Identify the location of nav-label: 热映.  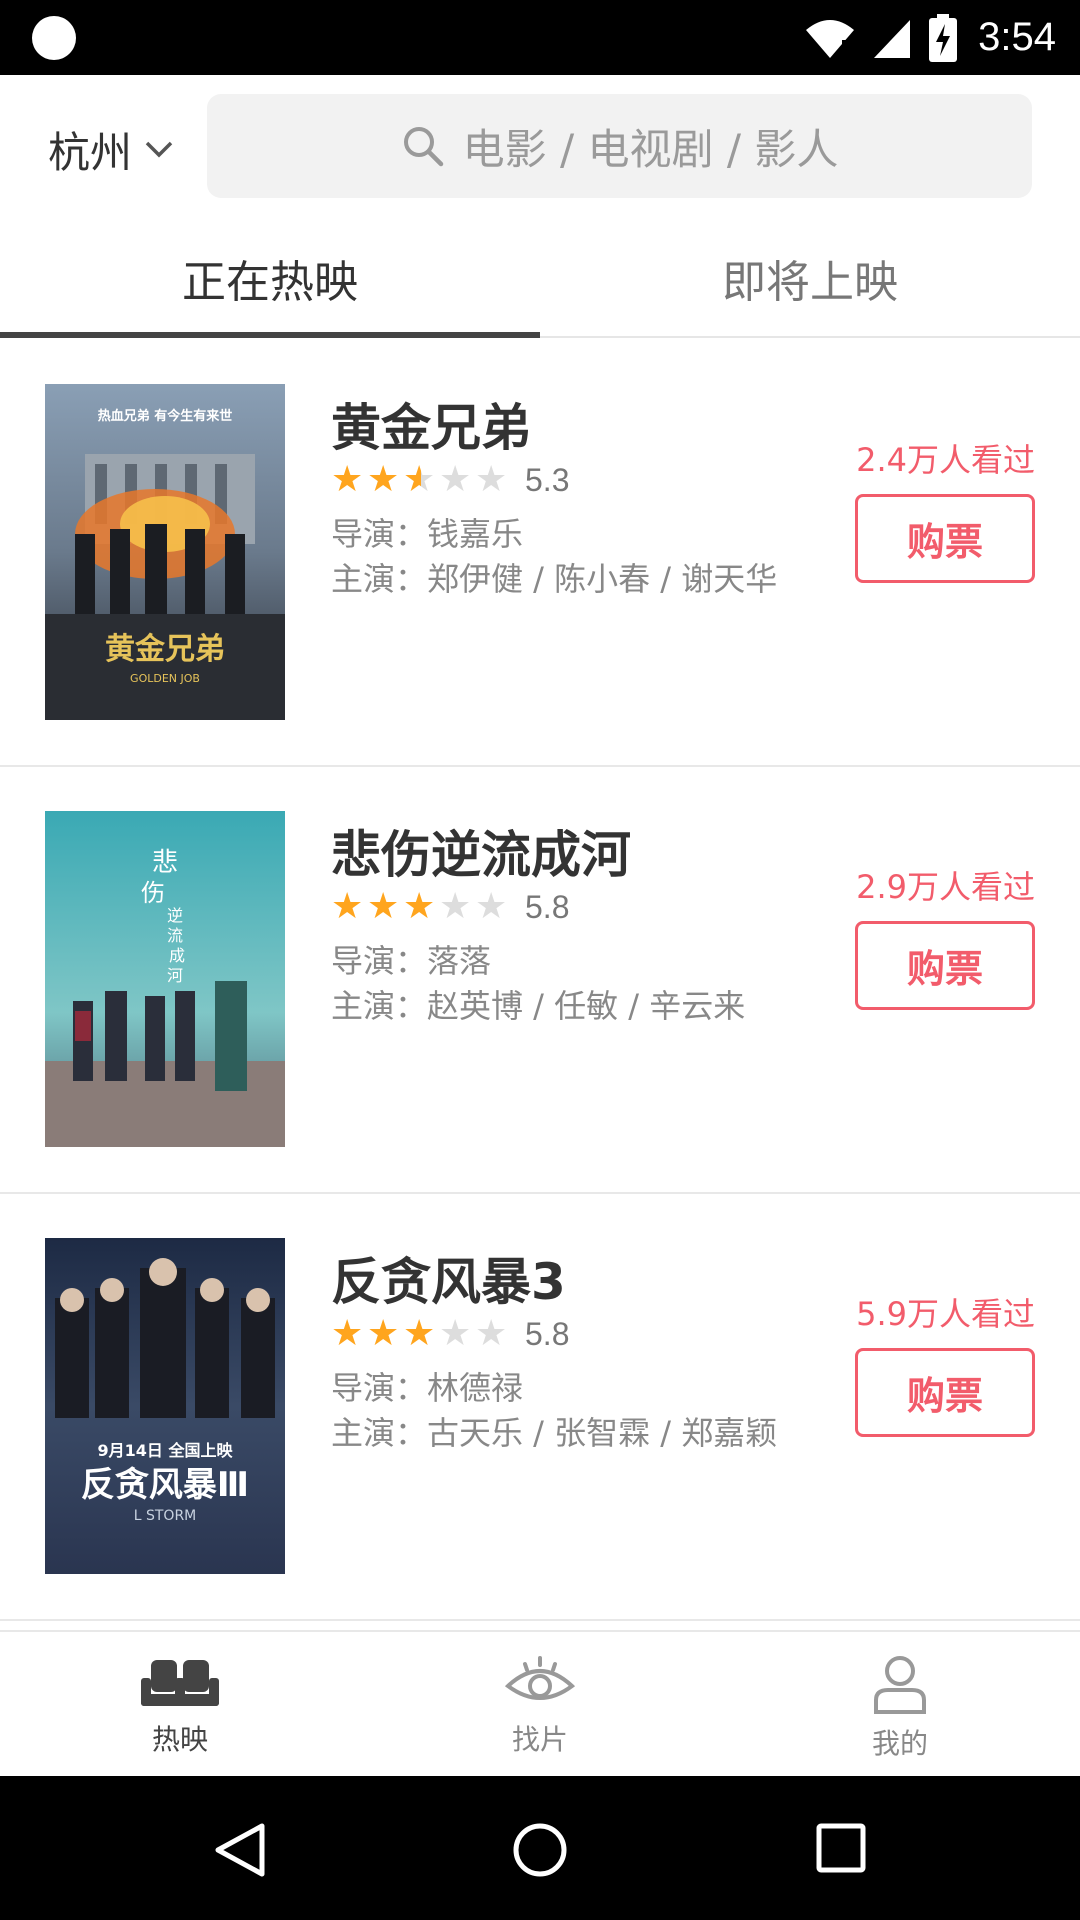
(179, 1739).